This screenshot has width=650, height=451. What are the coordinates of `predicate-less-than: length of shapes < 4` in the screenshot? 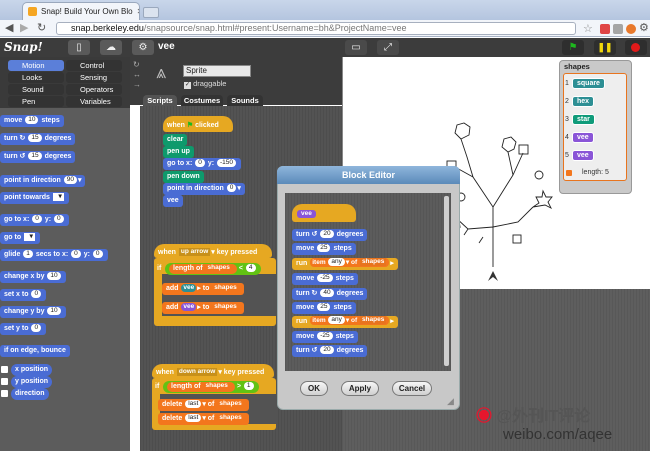 It's located at (213, 269).